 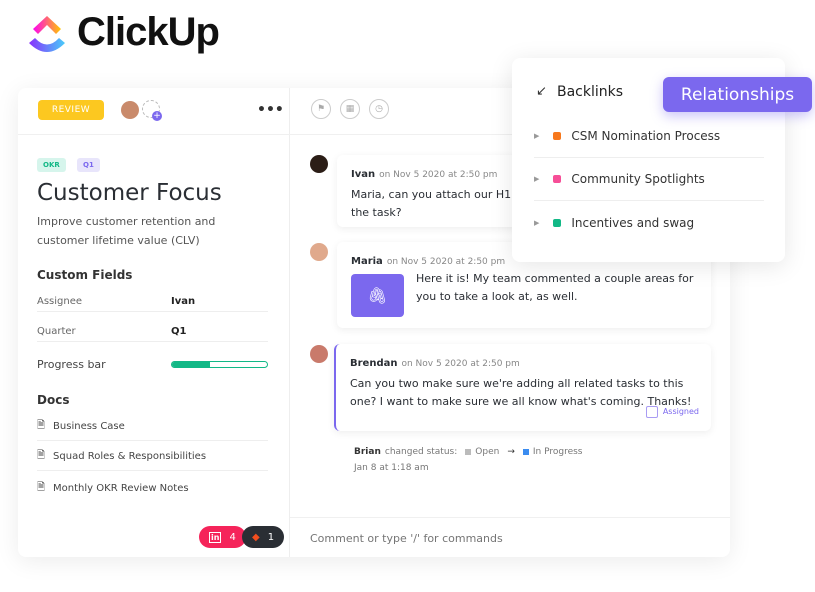 I want to click on linkedin-icon: in, so click(x=215, y=537).